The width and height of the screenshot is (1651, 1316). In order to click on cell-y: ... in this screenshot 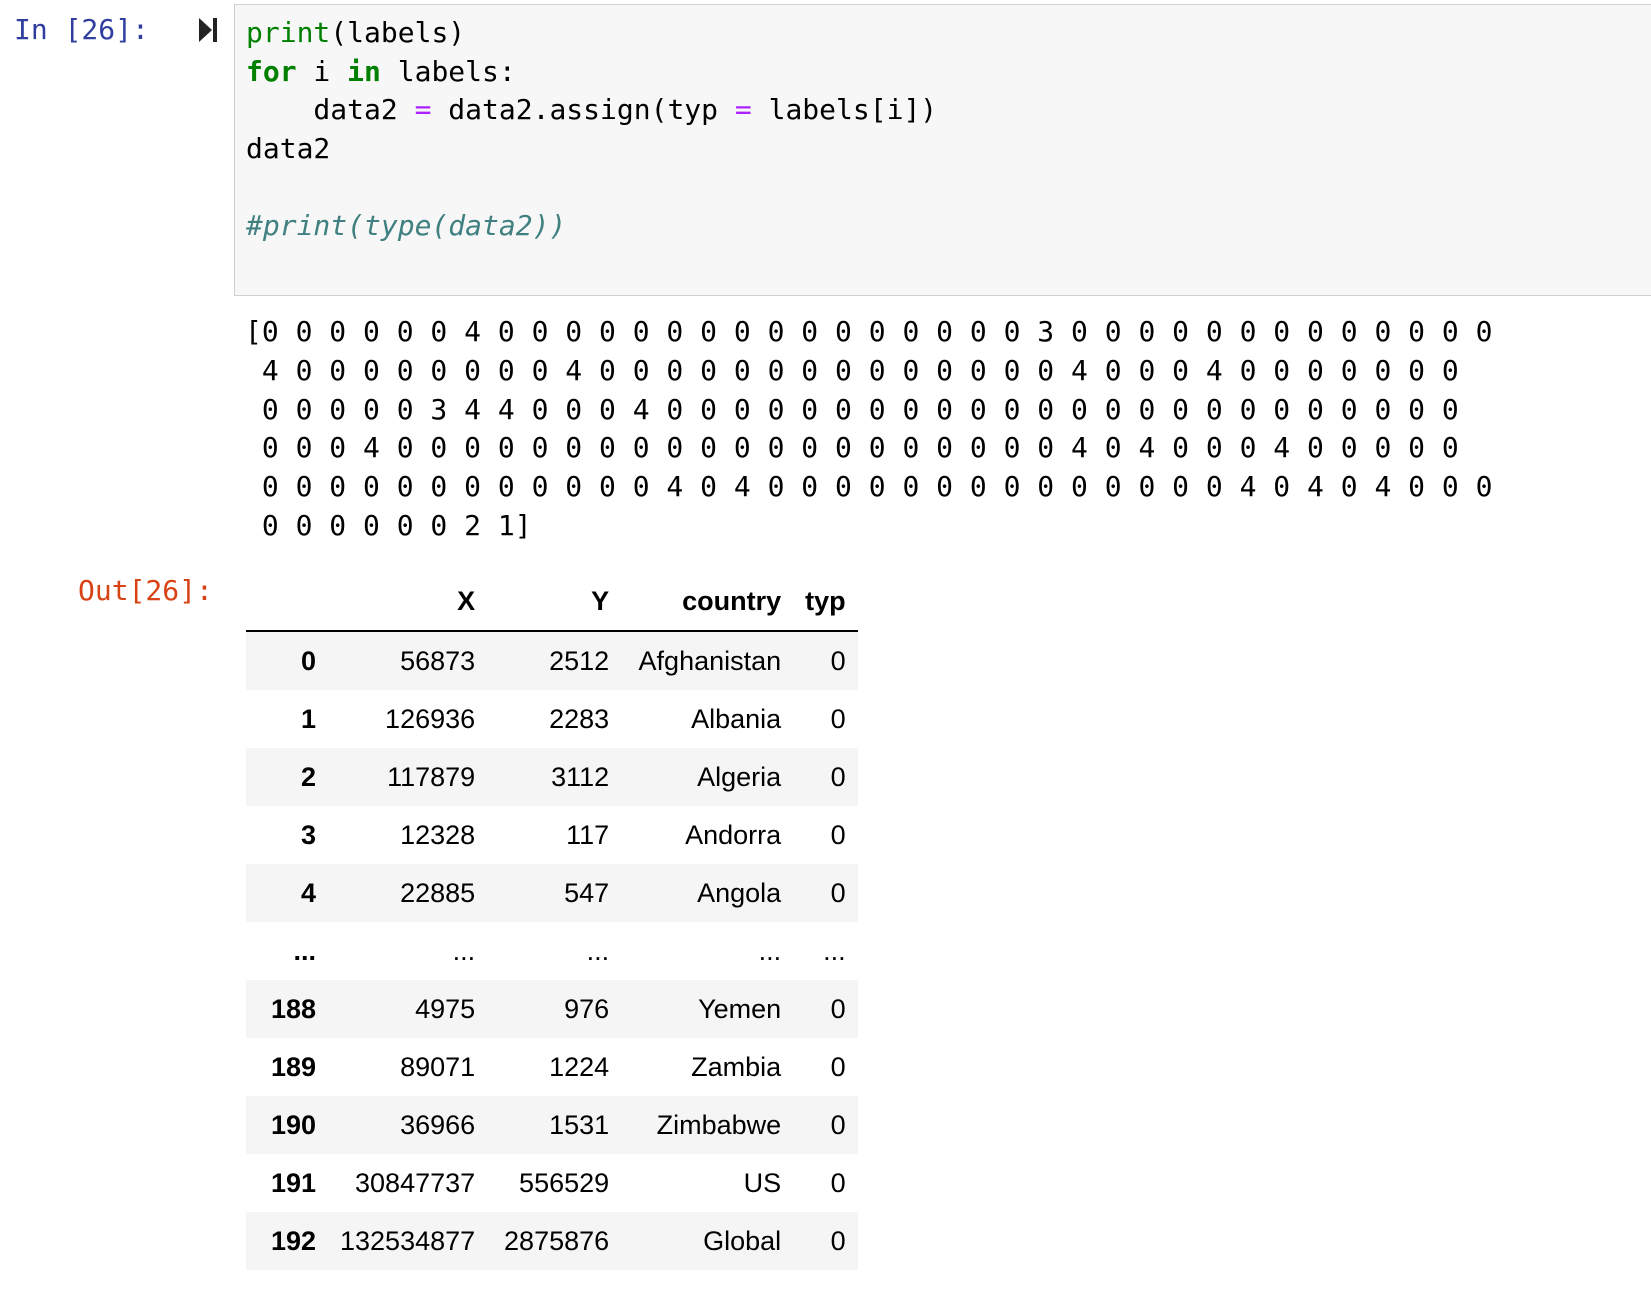, I will do `click(598, 950)`.